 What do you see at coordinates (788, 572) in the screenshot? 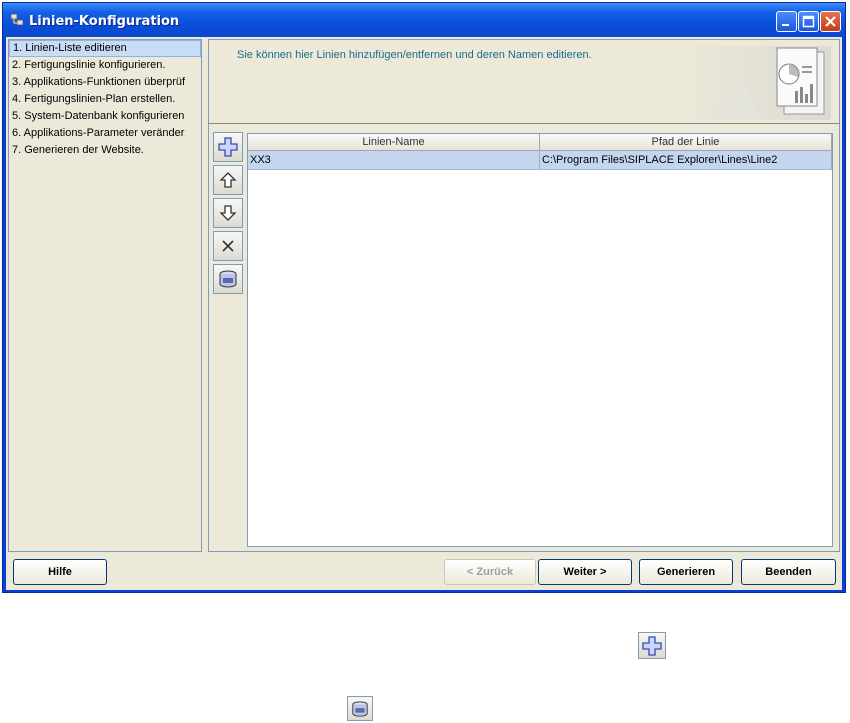
I see `finish-button: Beenden` at bounding box center [788, 572].